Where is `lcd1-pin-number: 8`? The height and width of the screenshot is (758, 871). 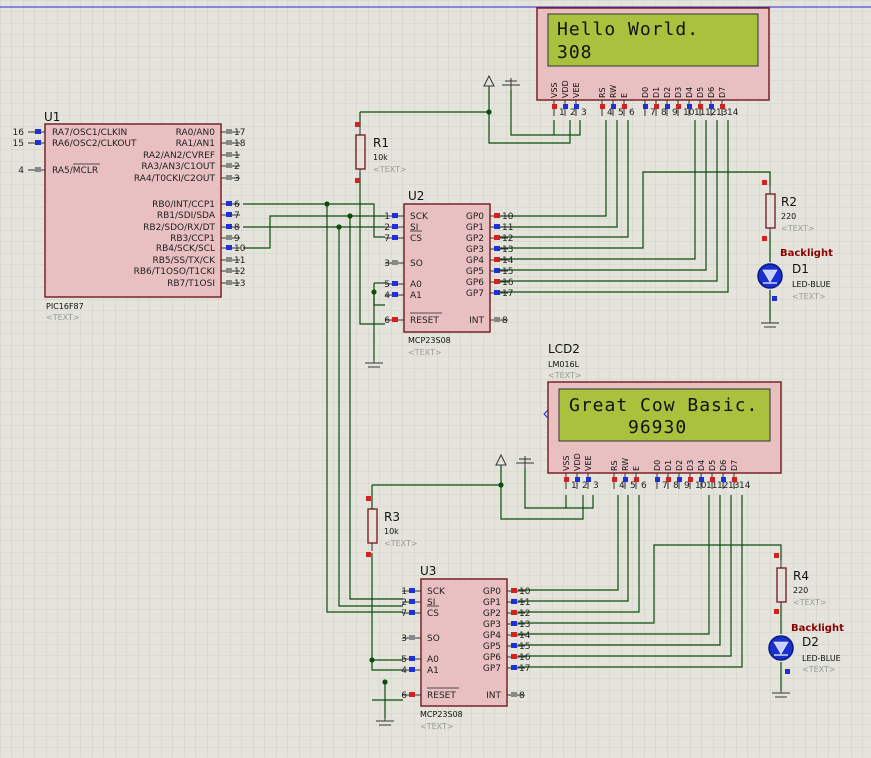
lcd1-pin-number: 8 is located at coordinates (664, 113).